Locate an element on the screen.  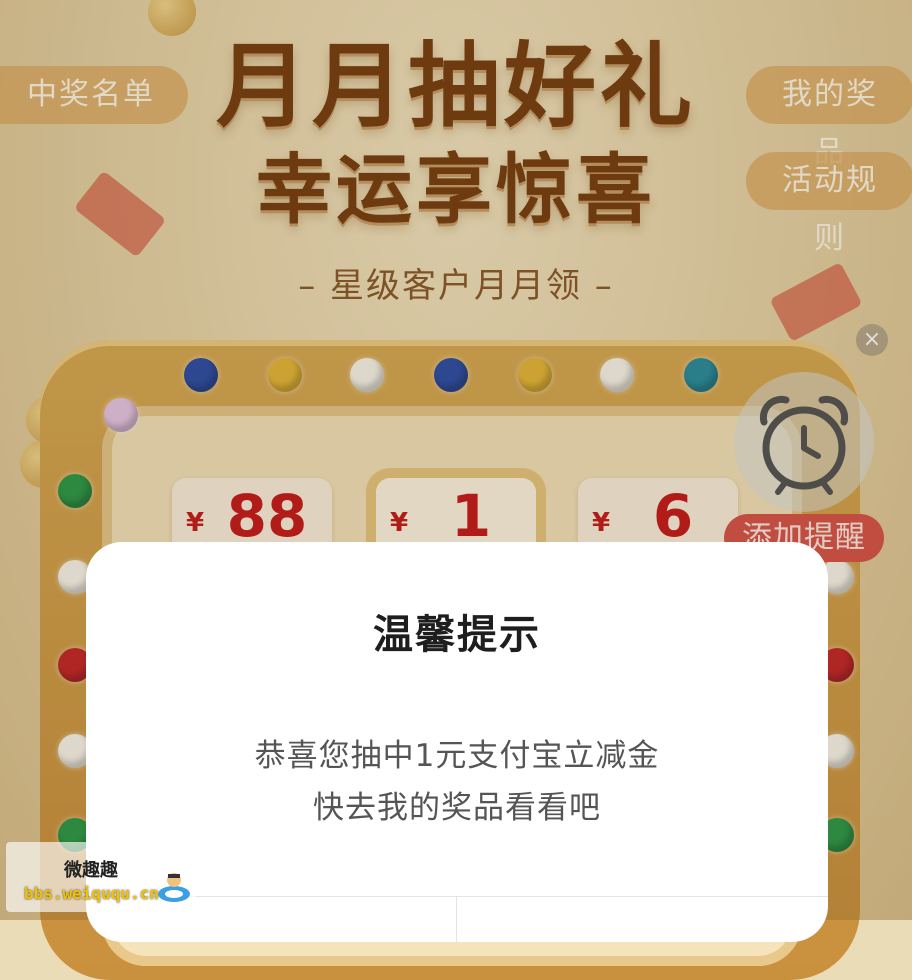
watermark-text-top: 微趣趣 is located at coordinates (91, 870).